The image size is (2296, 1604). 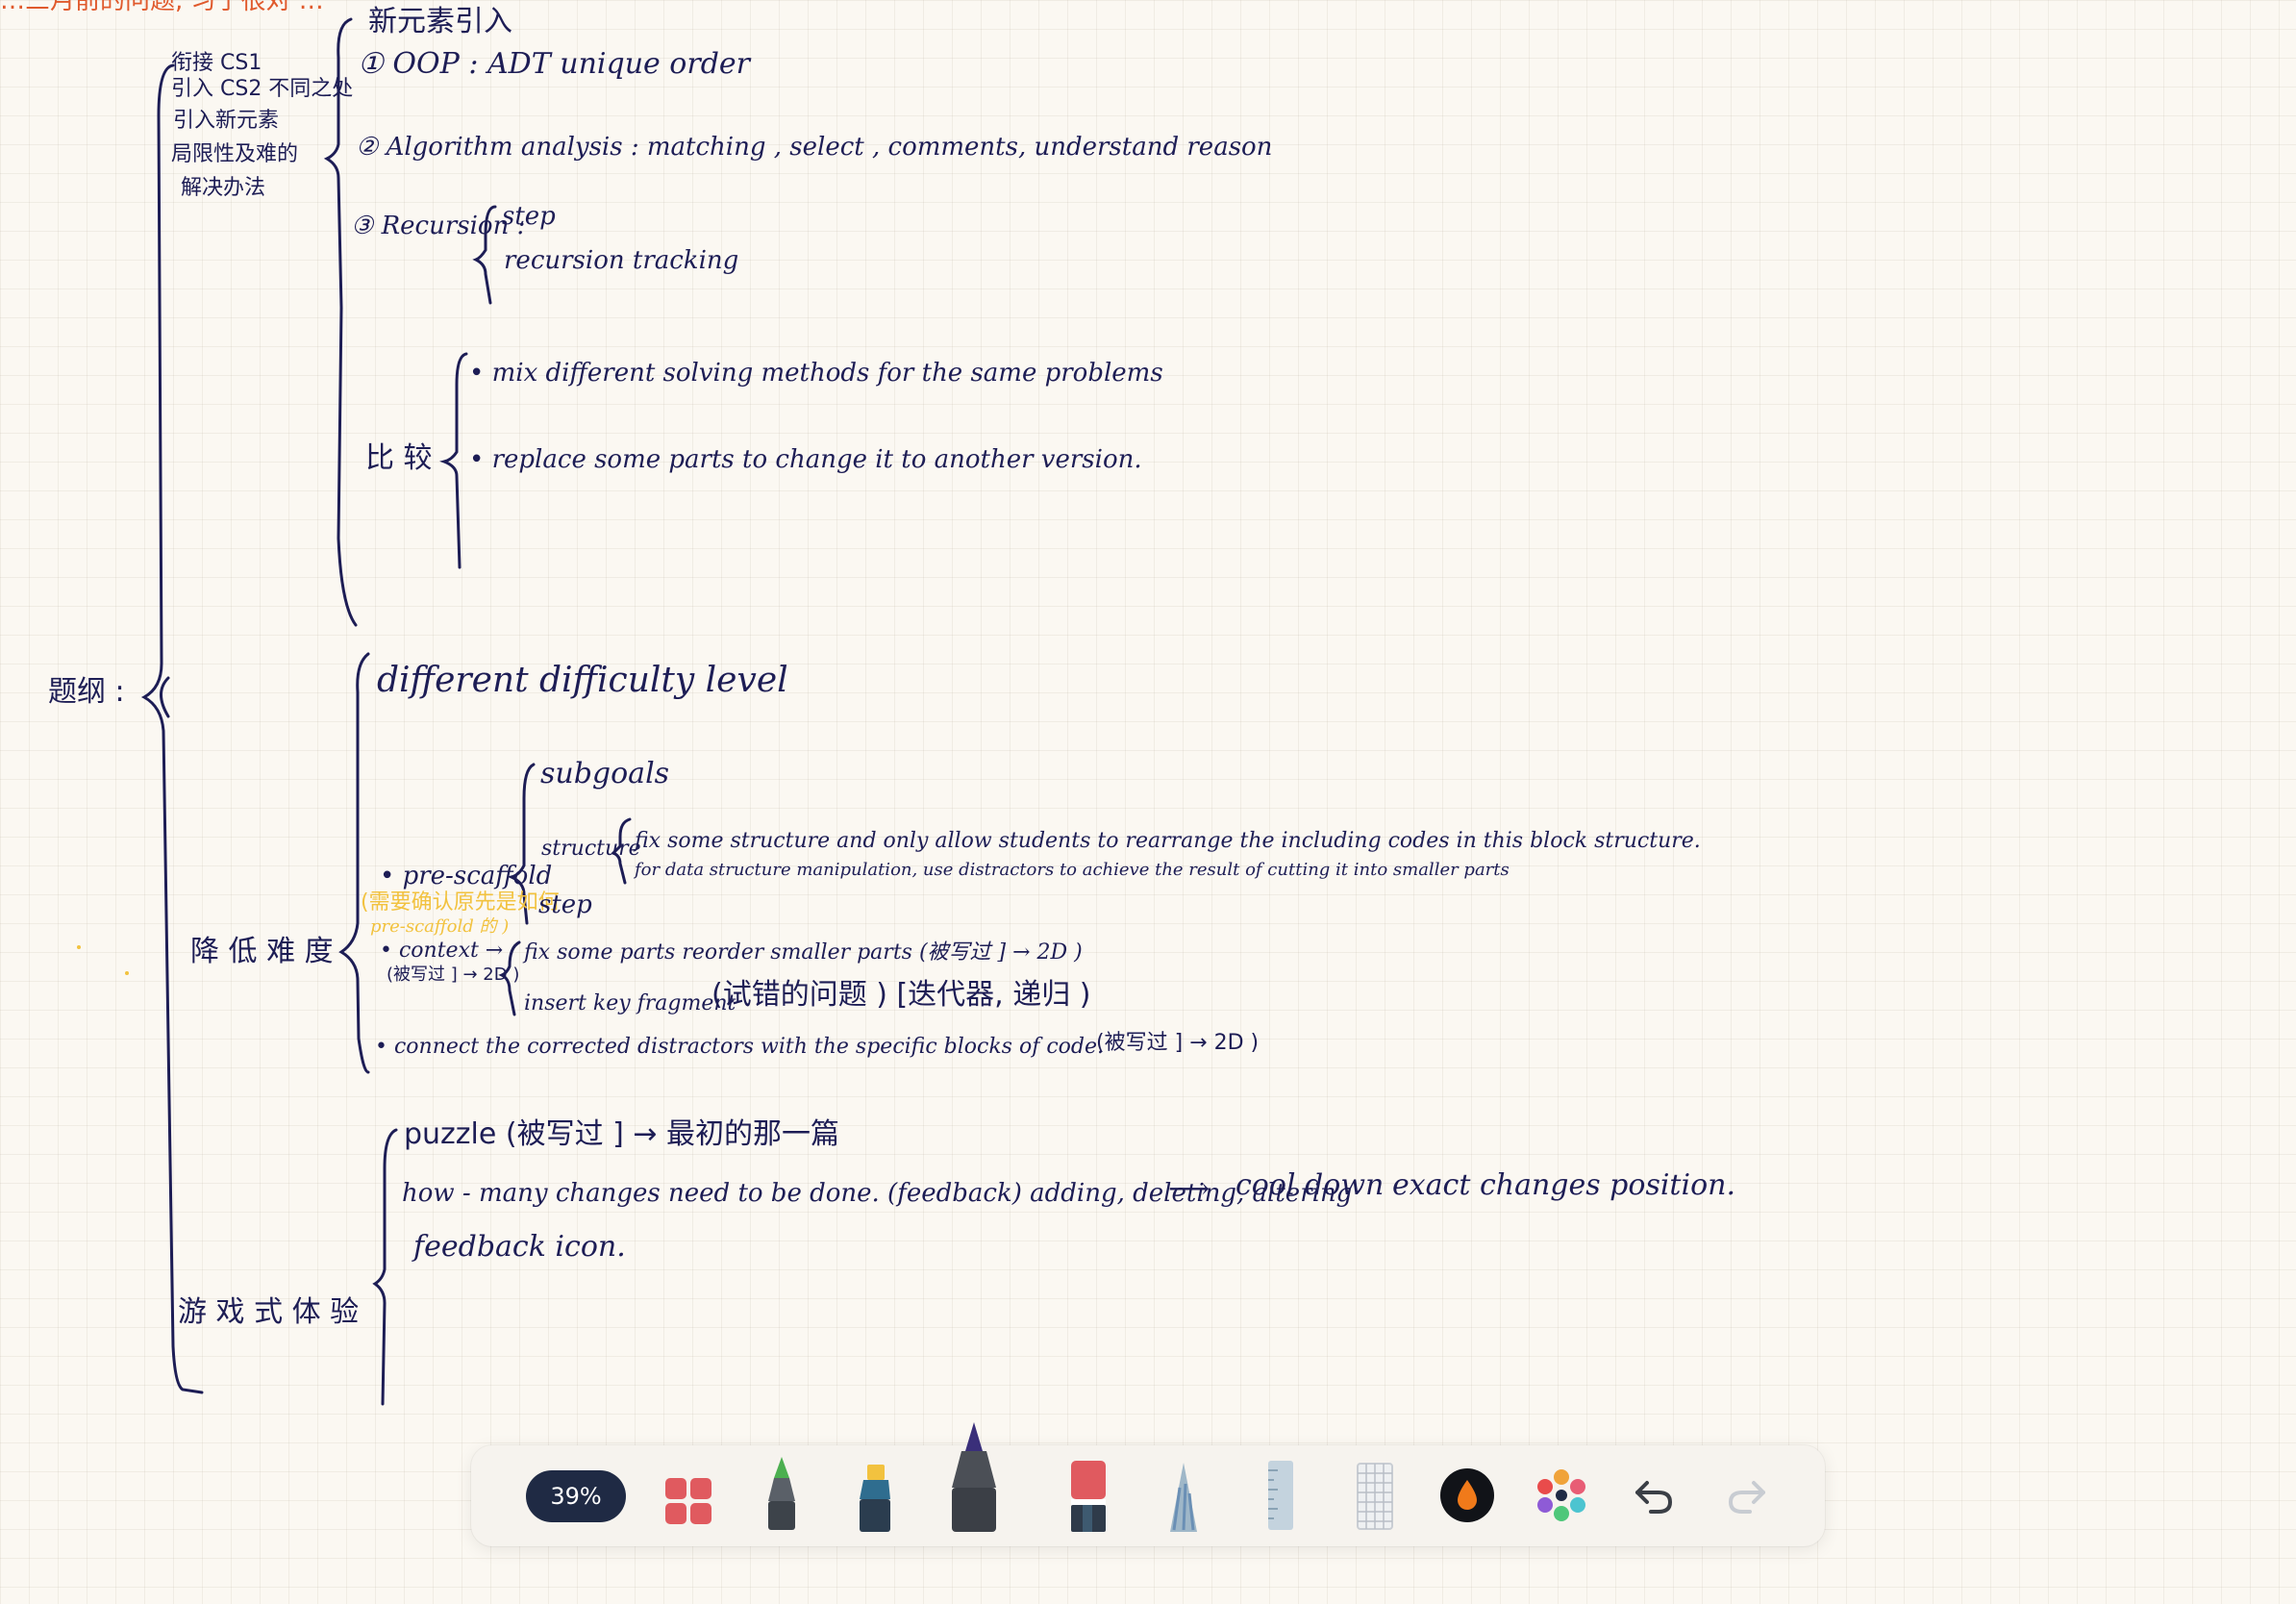 What do you see at coordinates (582, 680) in the screenshot?
I see `difficulty-line: different difficulty level` at bounding box center [582, 680].